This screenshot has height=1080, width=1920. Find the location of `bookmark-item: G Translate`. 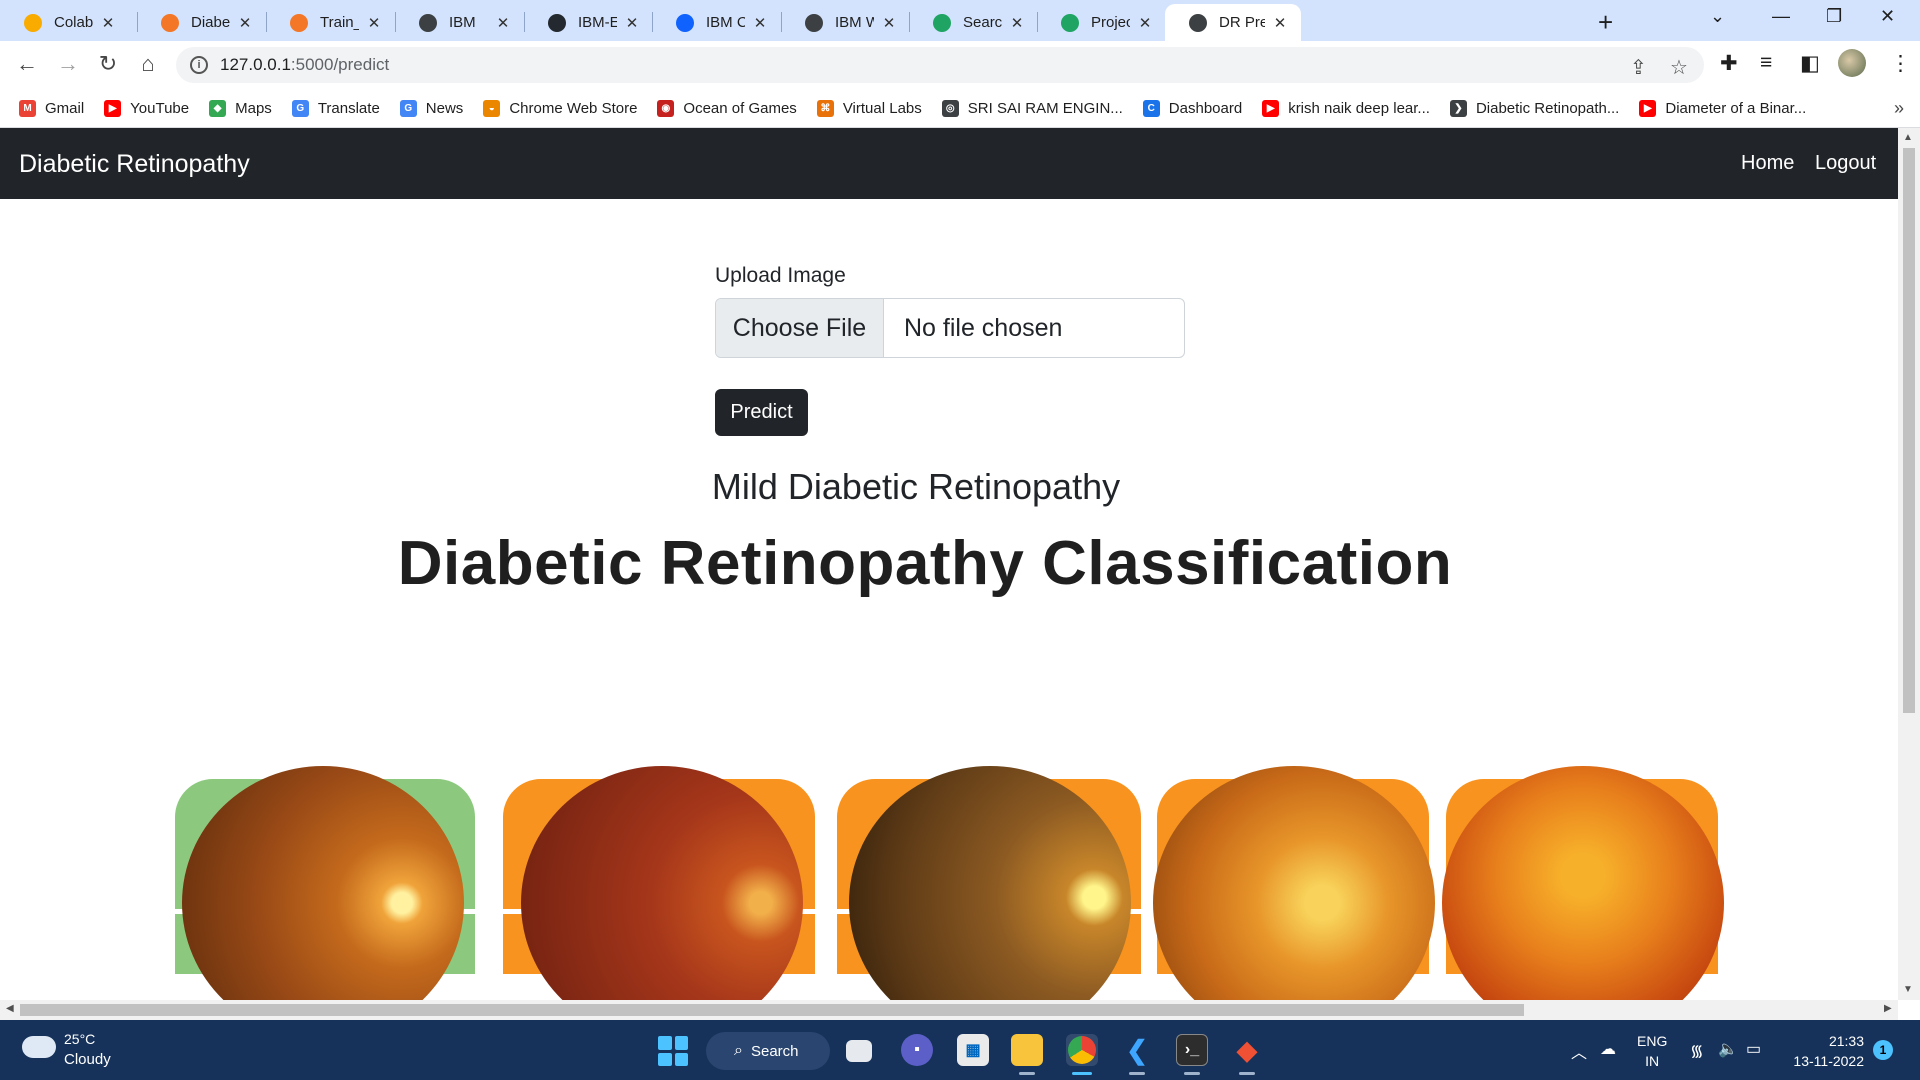

bookmark-item: G Translate is located at coordinates (335, 108).